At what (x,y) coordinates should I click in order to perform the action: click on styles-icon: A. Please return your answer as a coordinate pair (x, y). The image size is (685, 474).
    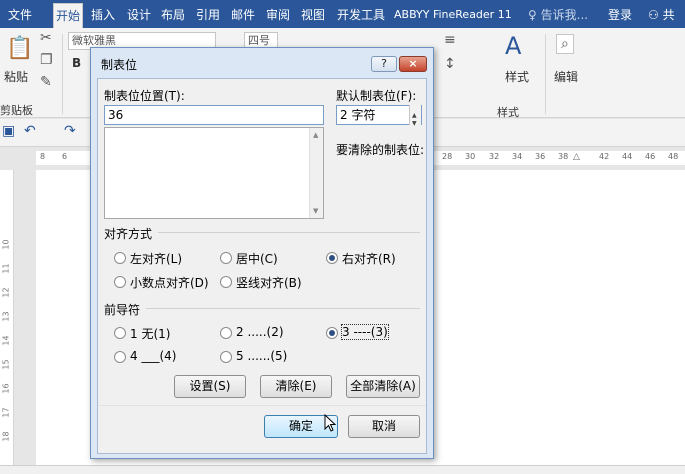
    Looking at the image, I should click on (513, 46).